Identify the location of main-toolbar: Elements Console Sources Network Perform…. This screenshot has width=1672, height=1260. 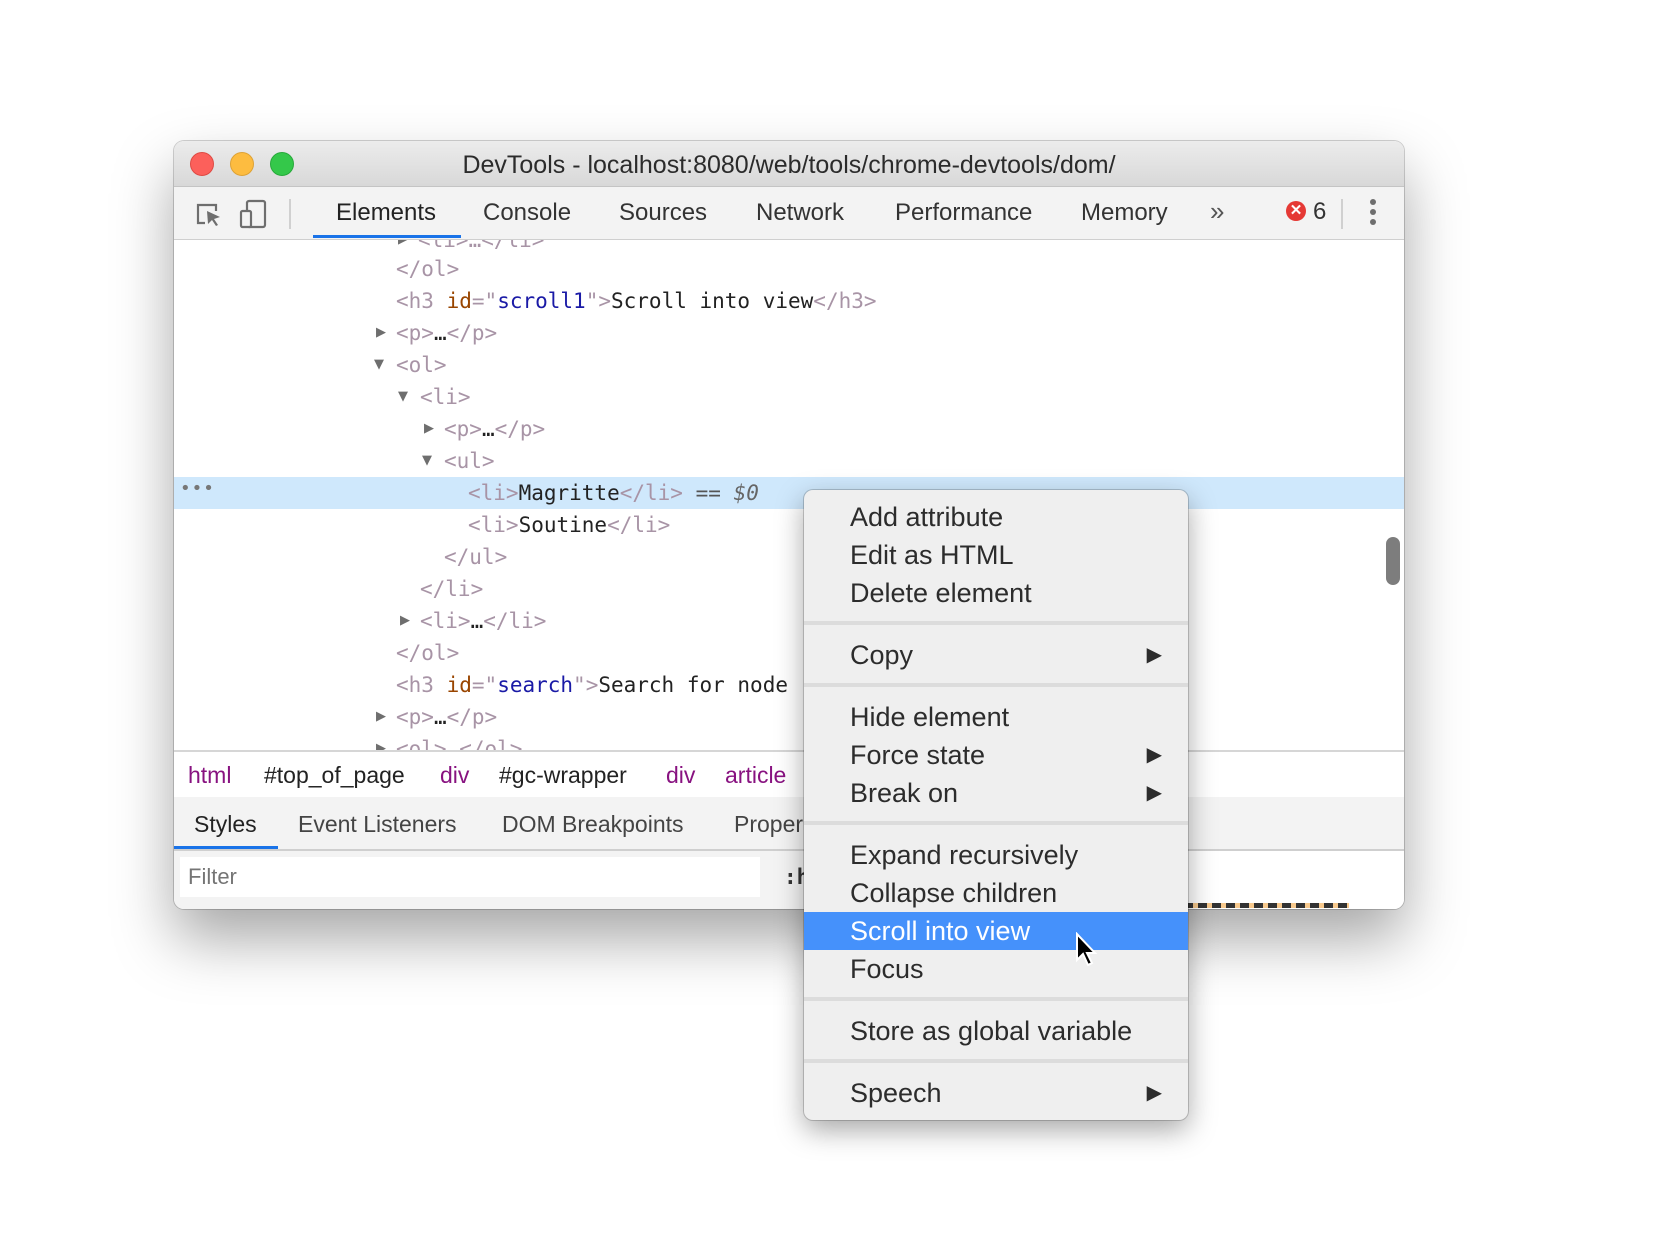
(789, 214).